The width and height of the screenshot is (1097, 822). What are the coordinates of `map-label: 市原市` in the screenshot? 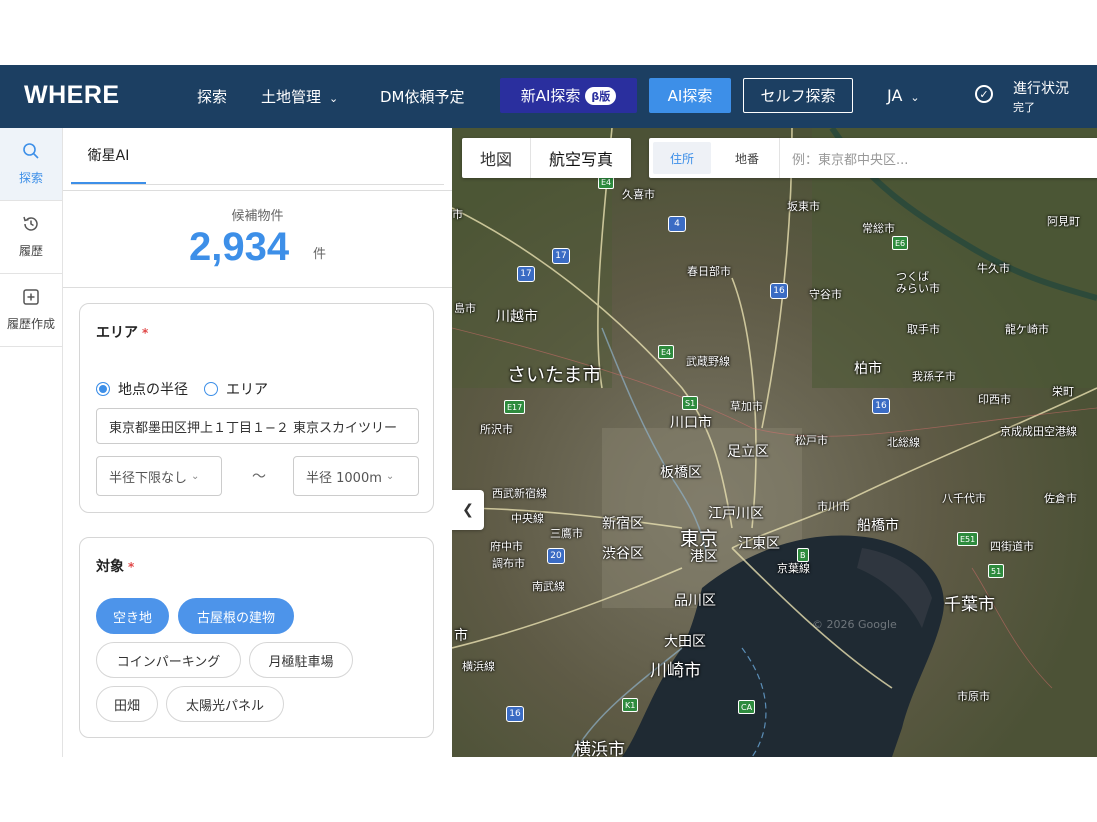 It's located at (973, 697).